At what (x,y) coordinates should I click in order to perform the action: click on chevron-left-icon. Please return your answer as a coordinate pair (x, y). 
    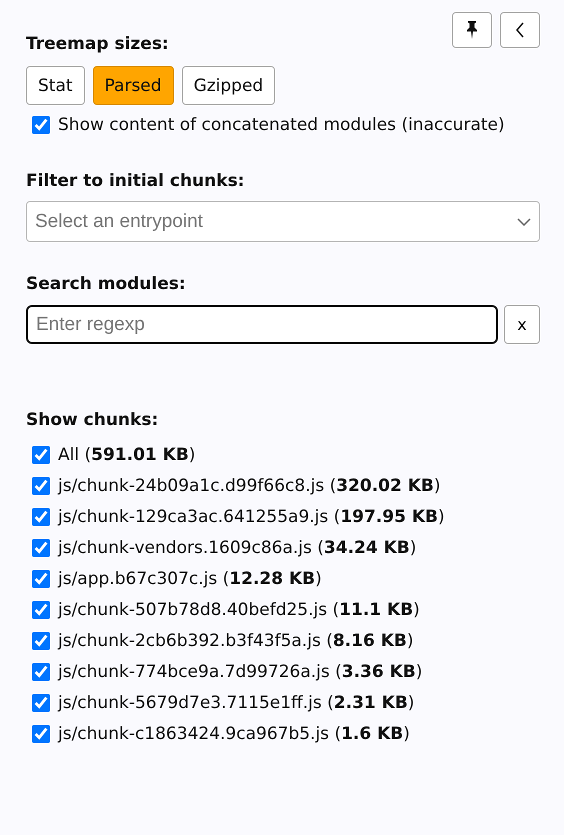
    Looking at the image, I should click on (520, 30).